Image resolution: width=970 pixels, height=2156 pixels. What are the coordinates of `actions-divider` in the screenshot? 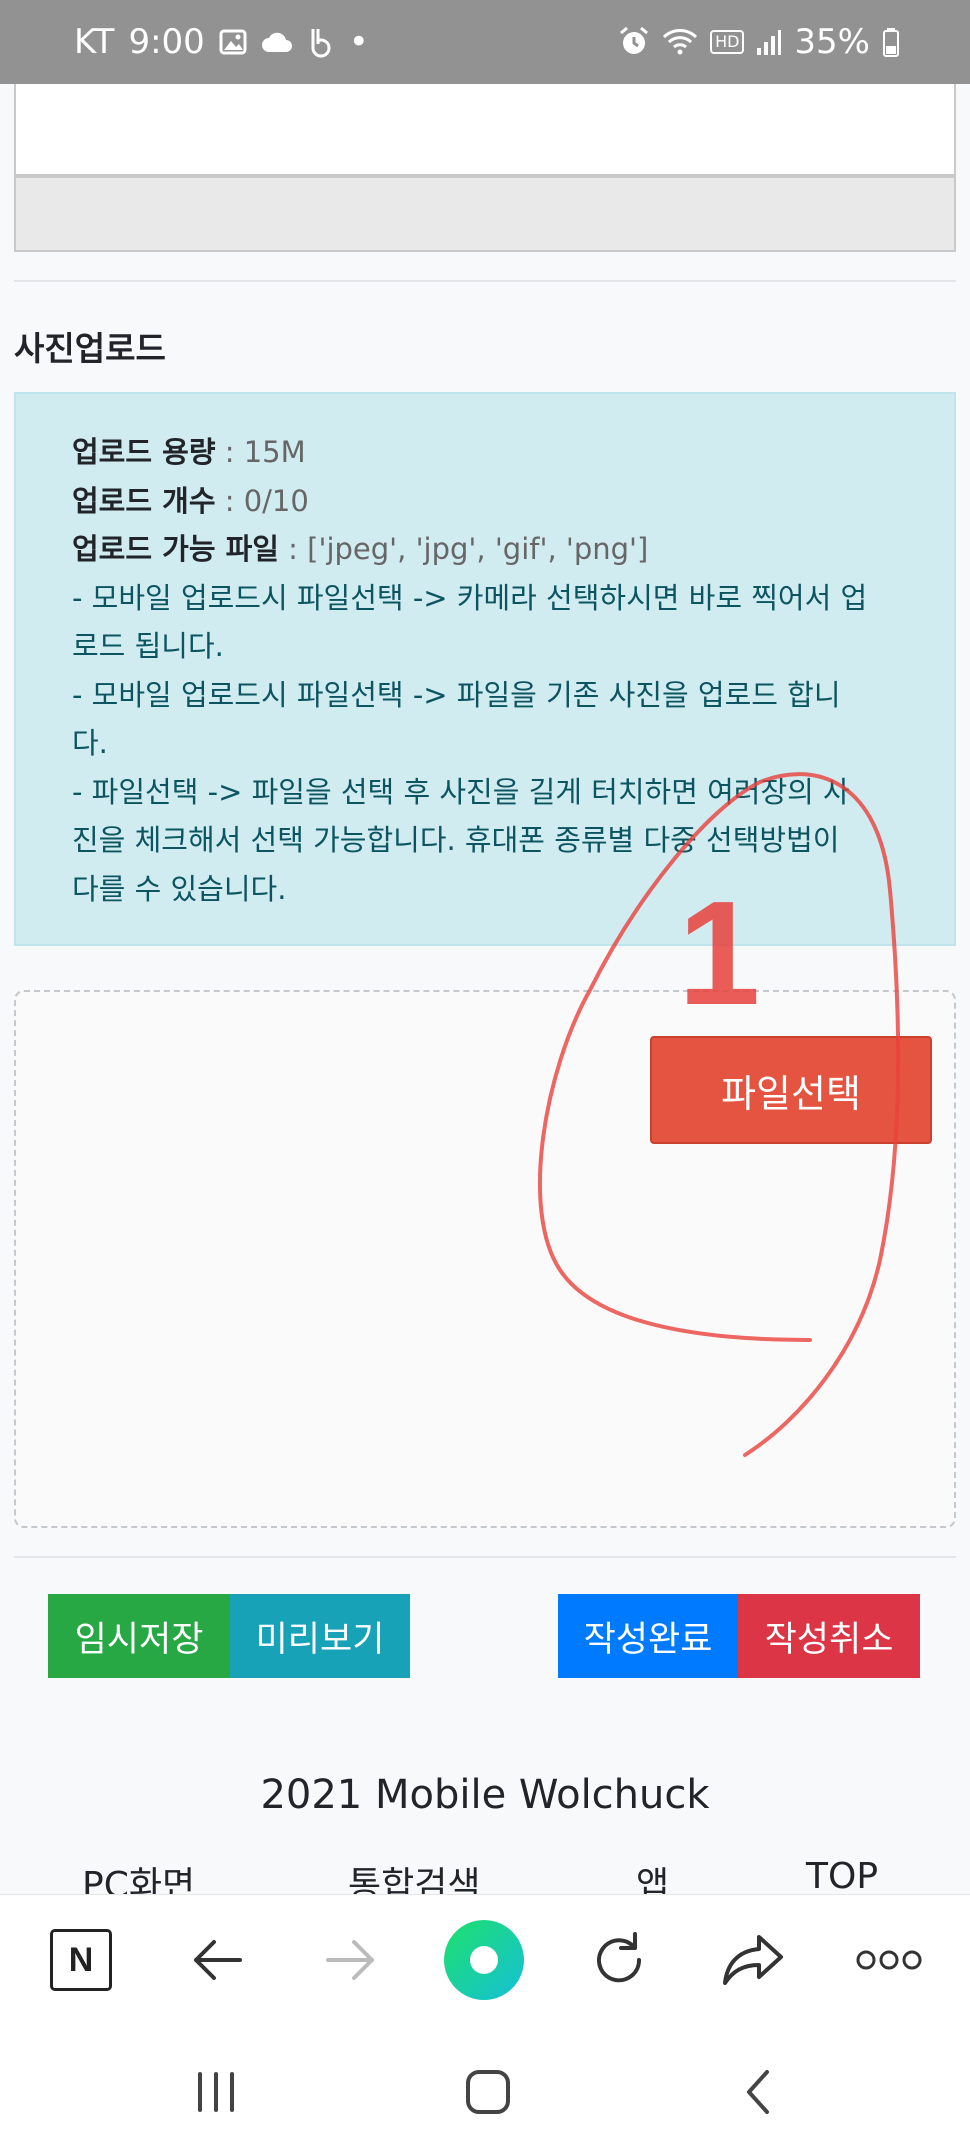 It's located at (485, 1557).